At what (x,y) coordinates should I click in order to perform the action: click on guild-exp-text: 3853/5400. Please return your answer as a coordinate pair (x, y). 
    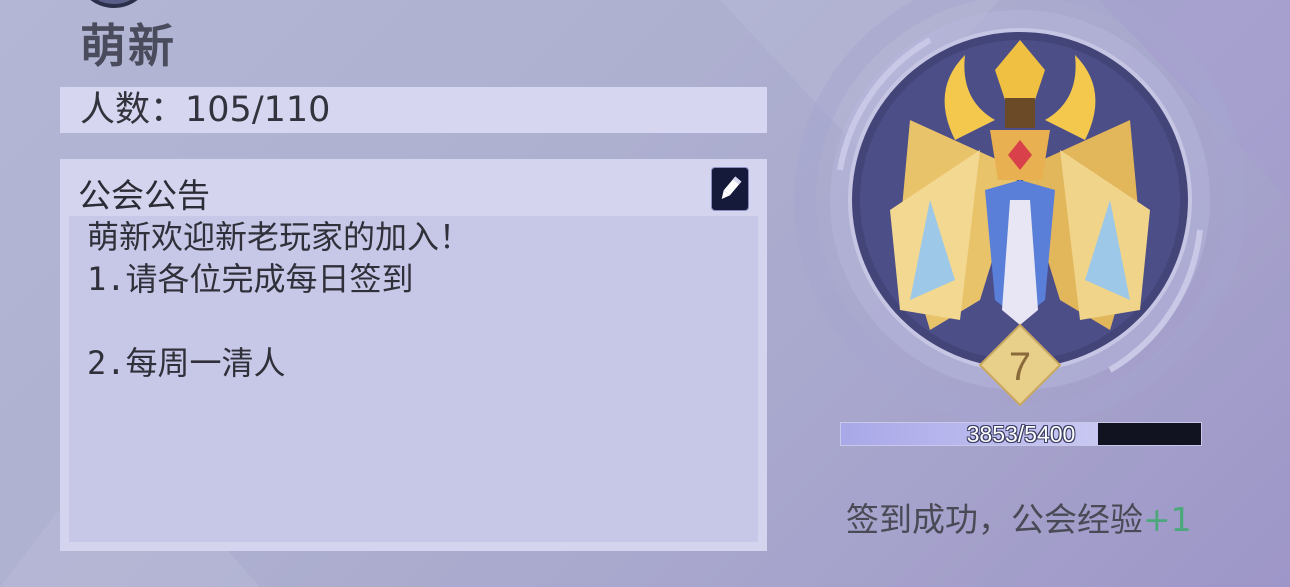
    Looking at the image, I should click on (1021, 434).